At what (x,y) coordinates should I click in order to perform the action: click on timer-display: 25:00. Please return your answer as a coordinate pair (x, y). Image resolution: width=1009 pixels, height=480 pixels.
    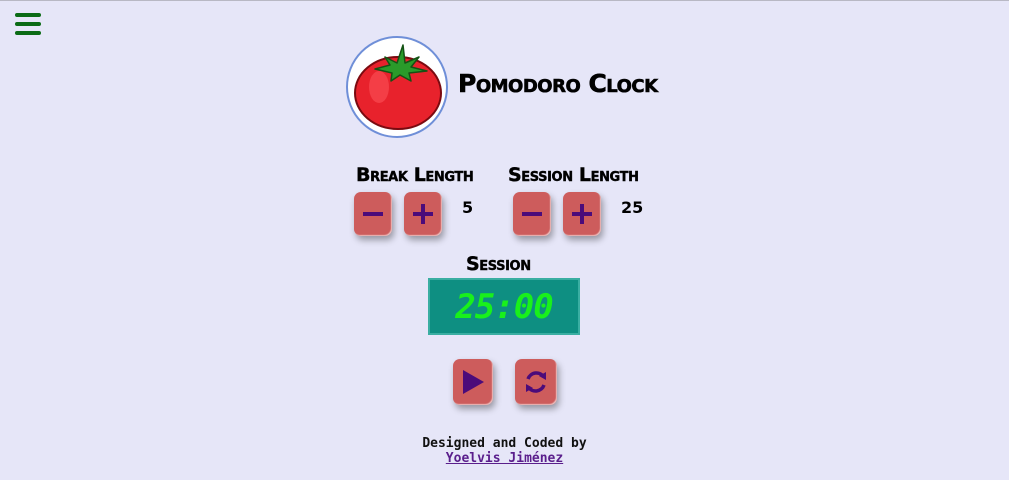
    Looking at the image, I should click on (504, 306).